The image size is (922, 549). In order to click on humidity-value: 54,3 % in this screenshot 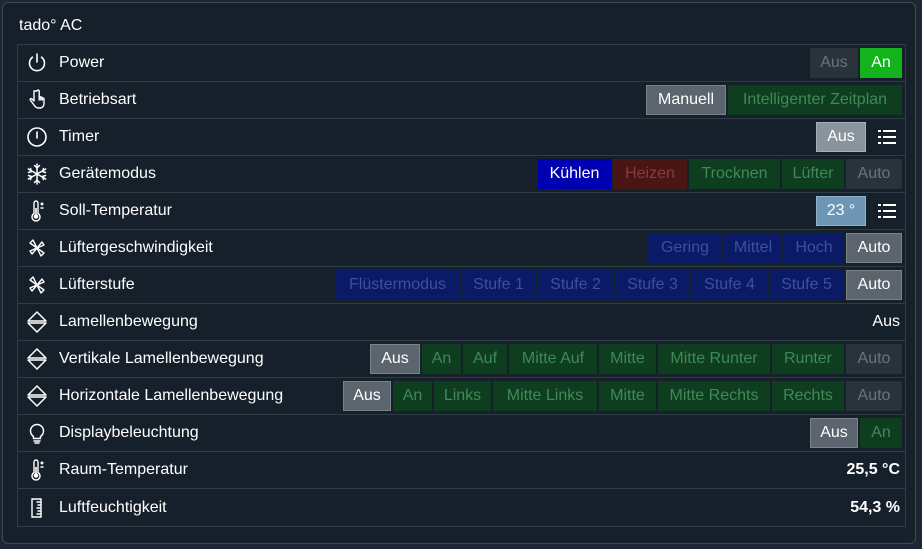, I will do `click(875, 507)`.